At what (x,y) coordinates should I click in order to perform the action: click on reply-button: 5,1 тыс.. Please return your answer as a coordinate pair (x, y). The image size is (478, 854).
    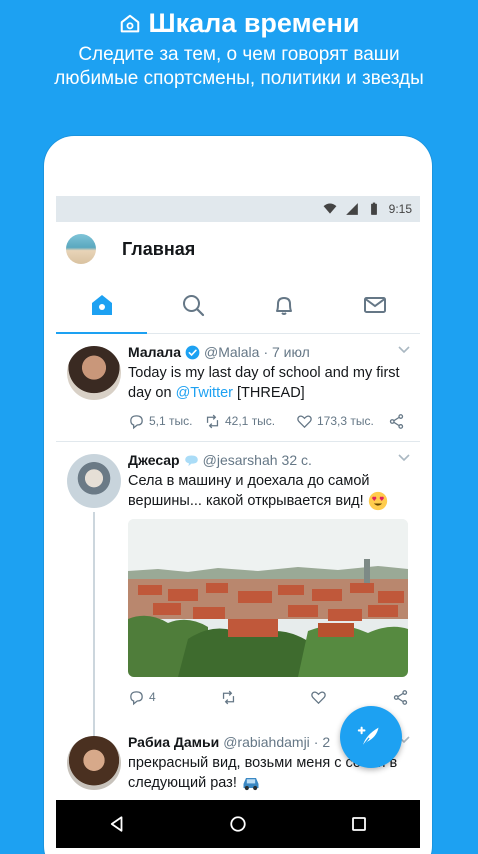
    Looking at the image, I should click on (166, 421).